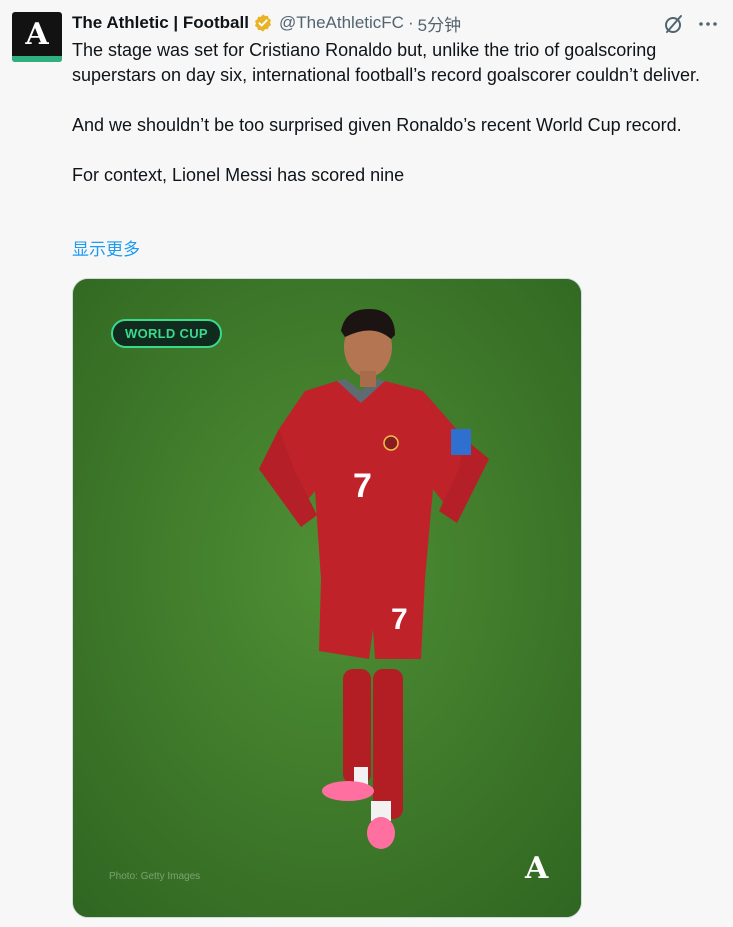  What do you see at coordinates (439, 23) in the screenshot?
I see `timestamp: 5分钟` at bounding box center [439, 23].